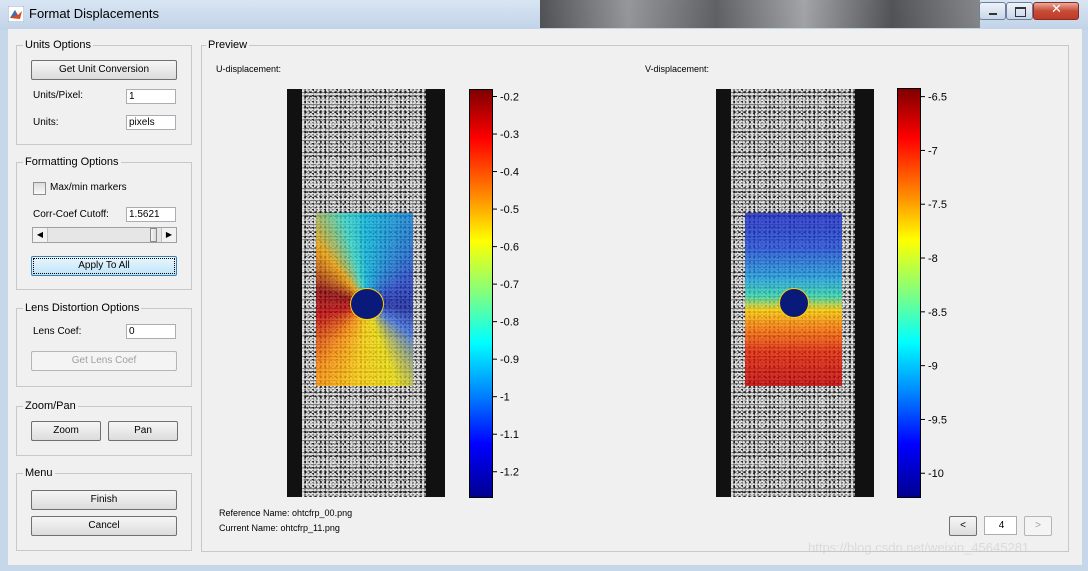  Describe the element at coordinates (71, 214) in the screenshot. I see `corr-coef-cutoff-label: Corr-Coef Cutoff:` at that location.